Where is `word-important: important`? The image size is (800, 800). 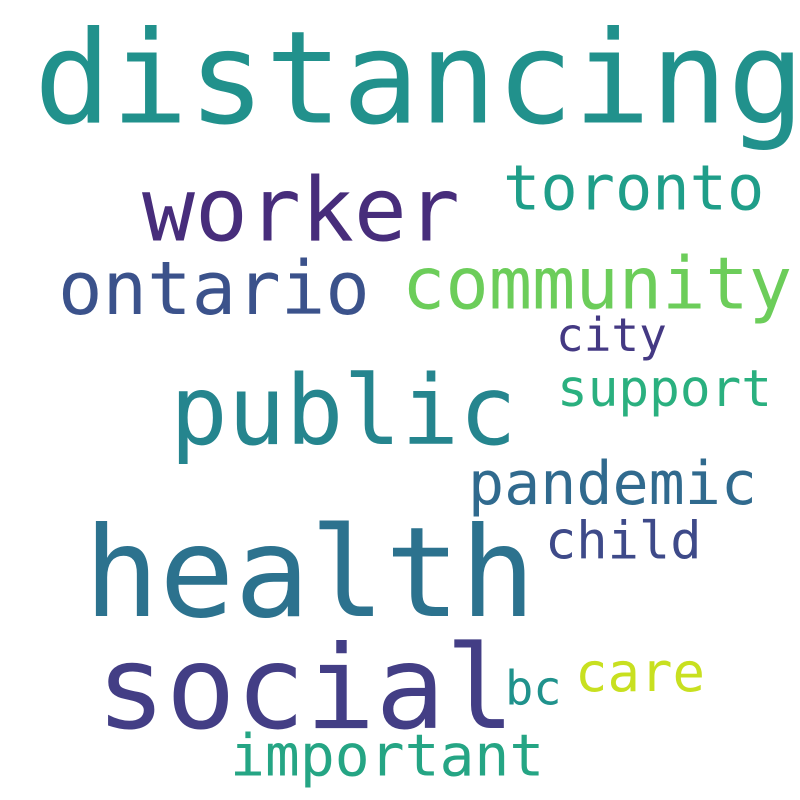 word-important: important is located at coordinates (387, 755).